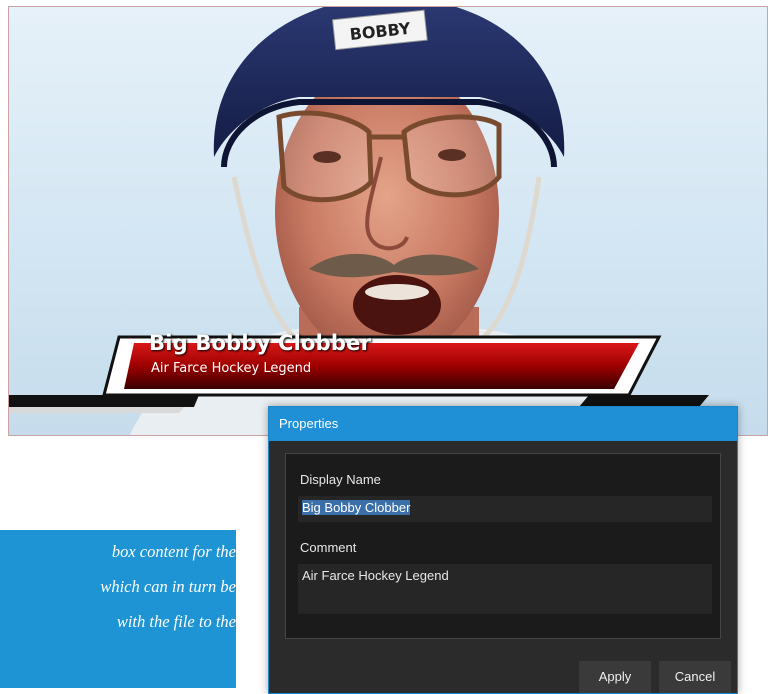 This screenshot has width=772, height=694. Describe the element at coordinates (505, 589) in the screenshot. I see `comment-field: Air Farce Hockey Legend` at that location.